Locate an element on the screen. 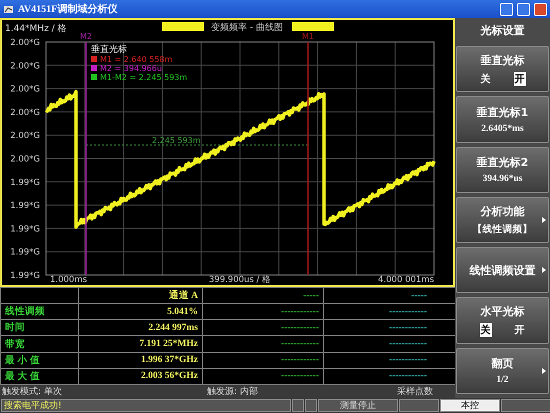  row-label: 带宽 is located at coordinates (39, 344).